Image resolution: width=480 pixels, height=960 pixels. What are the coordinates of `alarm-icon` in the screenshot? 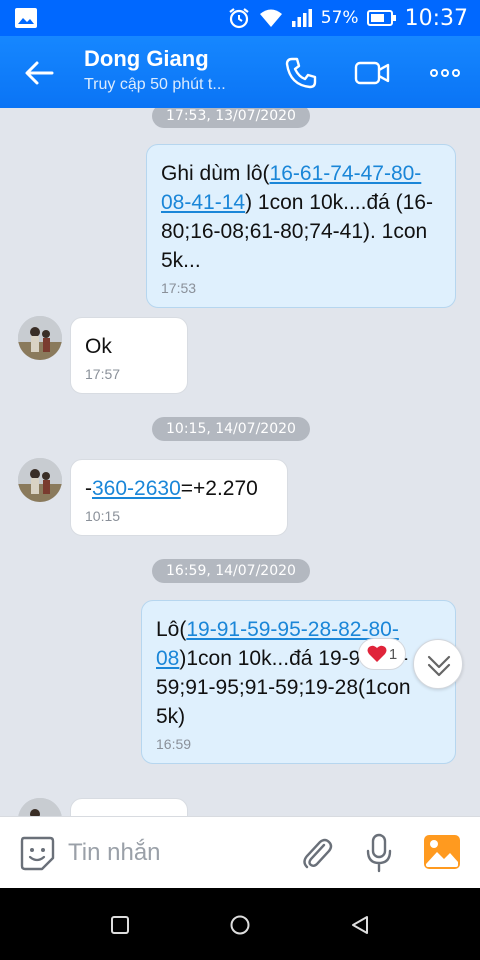 It's located at (239, 18).